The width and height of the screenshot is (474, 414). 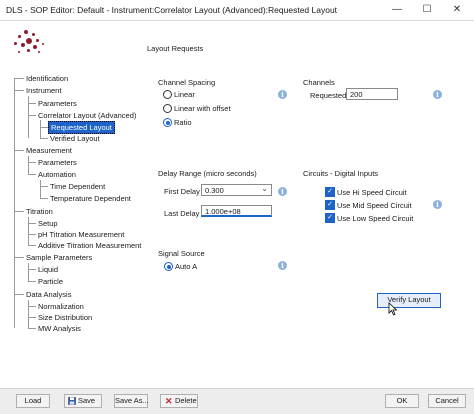 What do you see at coordinates (59, 257) in the screenshot?
I see `tree-item-sample-parameters: Sample Parameters` at bounding box center [59, 257].